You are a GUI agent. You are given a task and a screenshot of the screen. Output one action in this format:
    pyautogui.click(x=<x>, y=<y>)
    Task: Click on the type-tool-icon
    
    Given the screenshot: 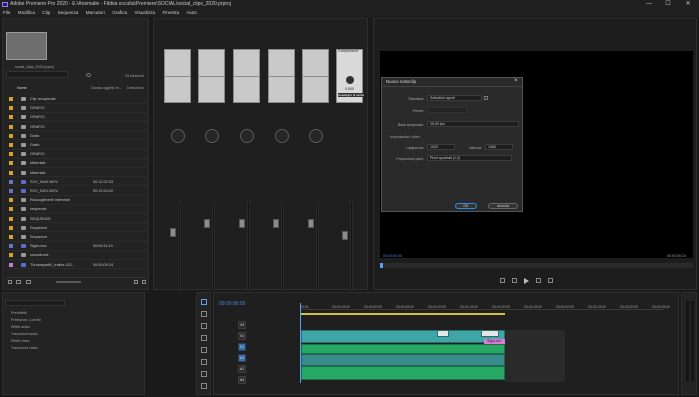 What is the action you would take?
    pyautogui.click(x=204, y=386)
    